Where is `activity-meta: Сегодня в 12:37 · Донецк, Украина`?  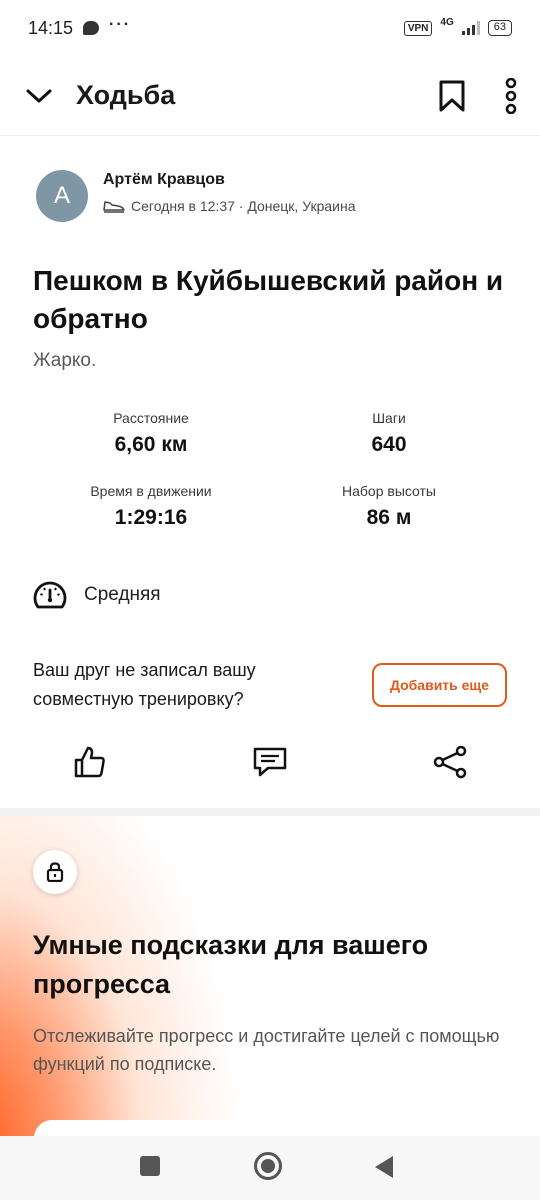 activity-meta: Сегодня в 12:37 · Донецк, Украина is located at coordinates (229, 206).